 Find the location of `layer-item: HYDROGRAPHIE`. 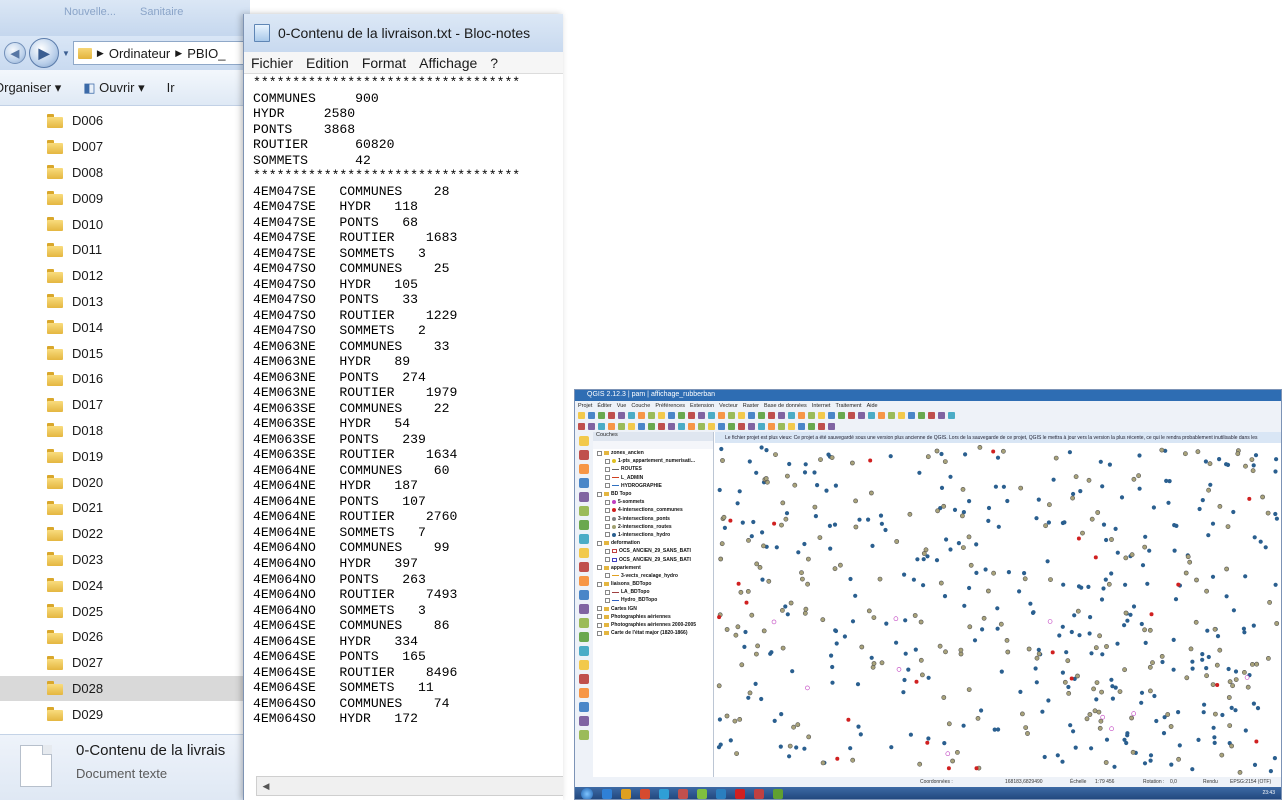

layer-item: HYDROGRAPHIE is located at coordinates (653, 486).